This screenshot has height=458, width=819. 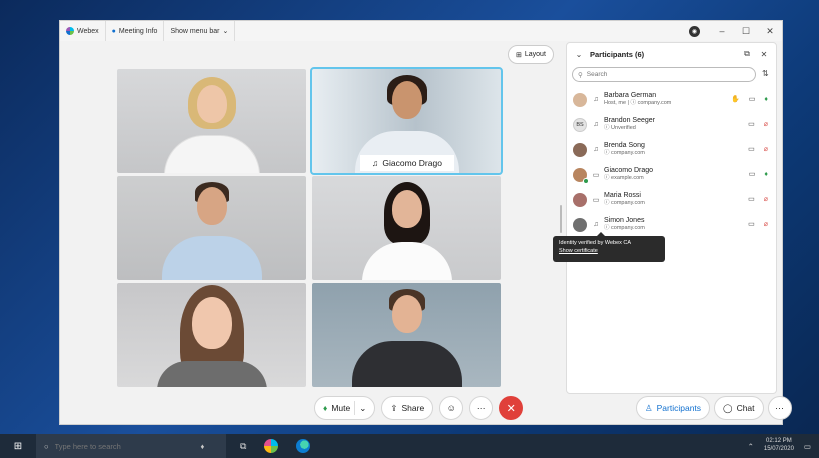 I want to click on meeting-info-button: ● Meeting Info, so click(x=135, y=31).